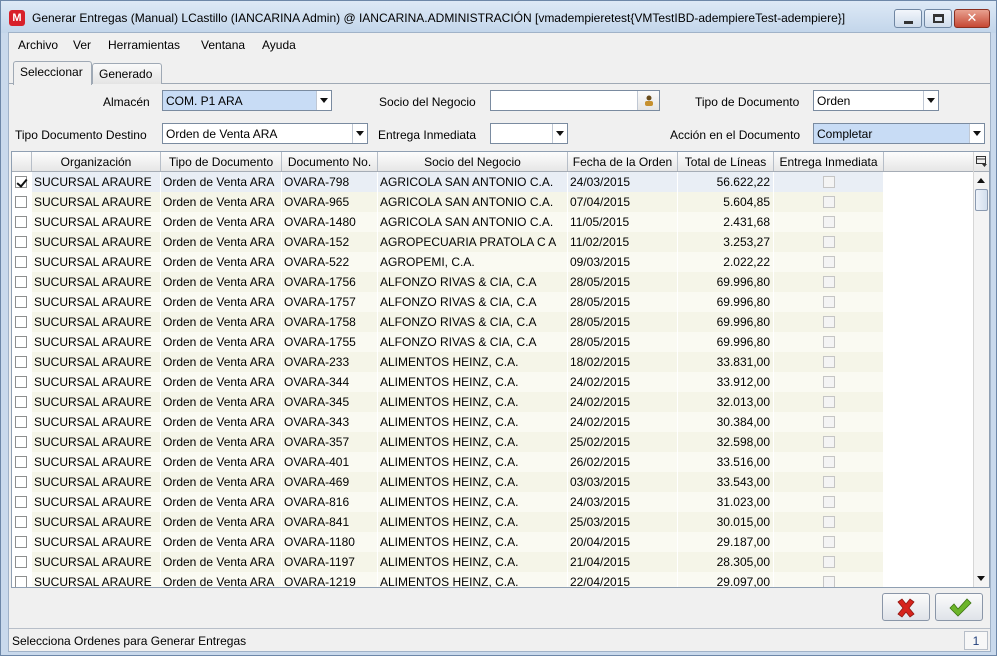 The height and width of the screenshot is (656, 997). I want to click on menu-ventana: Ventana, so click(223, 45).